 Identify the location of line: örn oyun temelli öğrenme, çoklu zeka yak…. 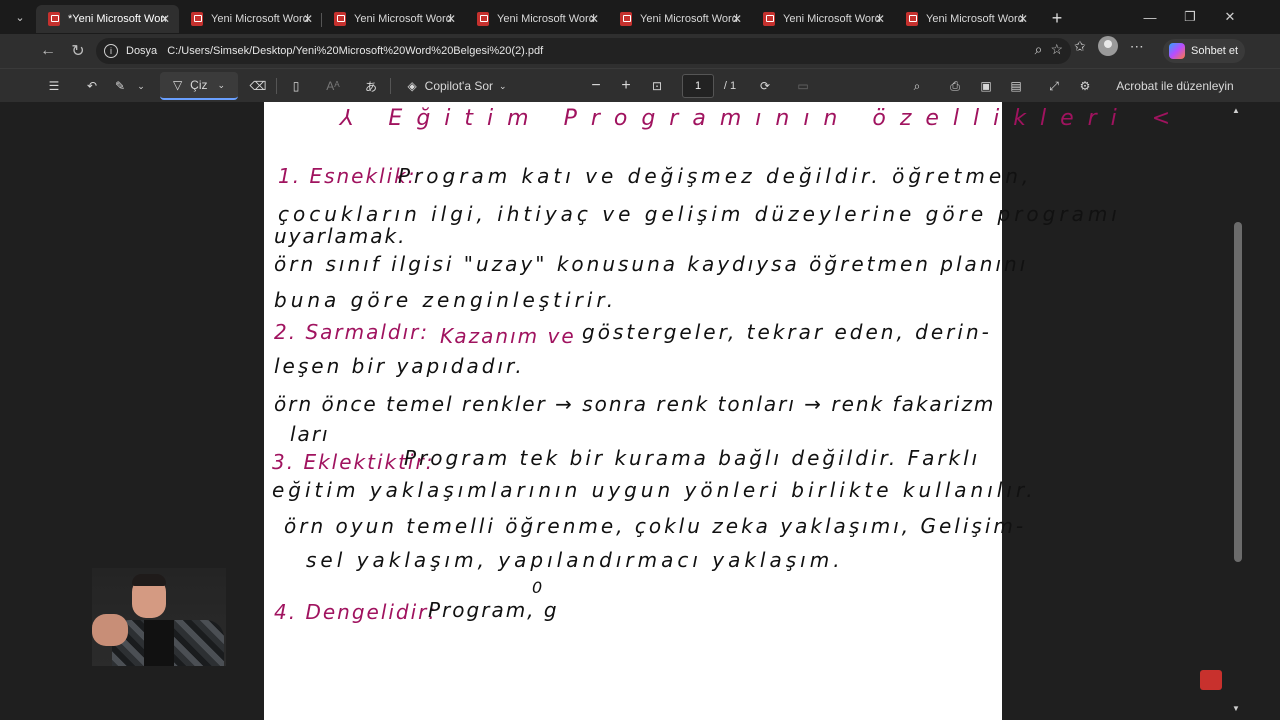
(655, 526).